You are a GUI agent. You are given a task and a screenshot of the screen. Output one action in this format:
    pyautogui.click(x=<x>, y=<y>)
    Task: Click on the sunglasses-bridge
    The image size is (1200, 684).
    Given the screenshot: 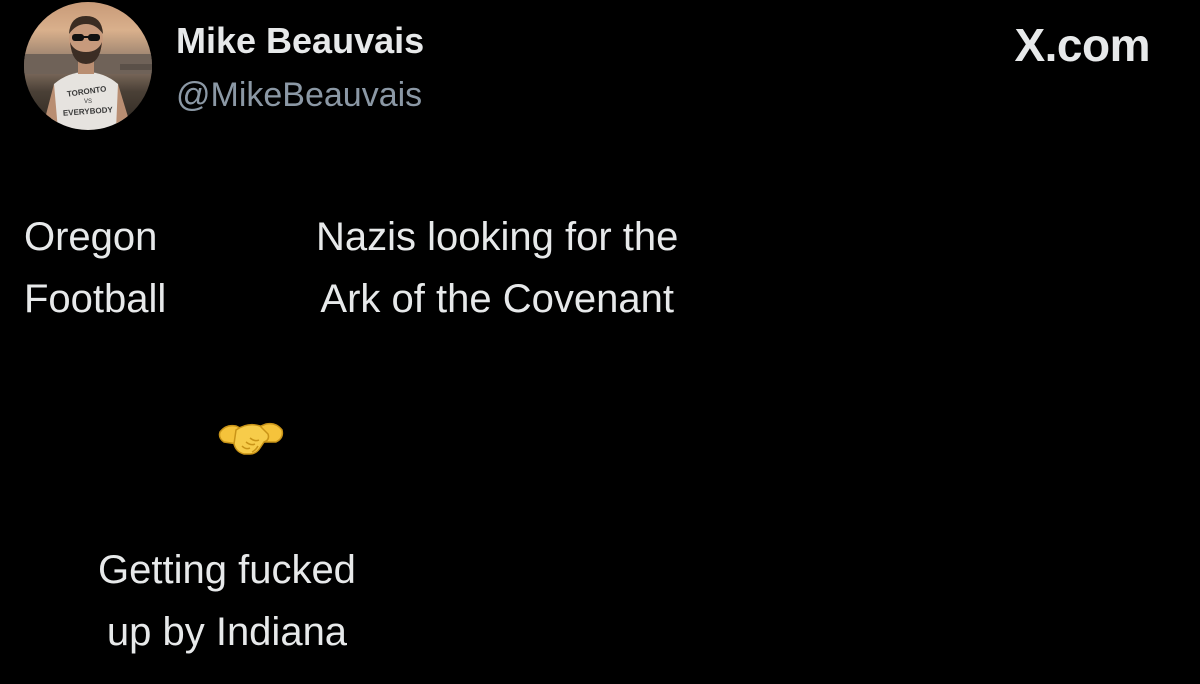 What is the action you would take?
    pyautogui.click(x=86, y=37)
    